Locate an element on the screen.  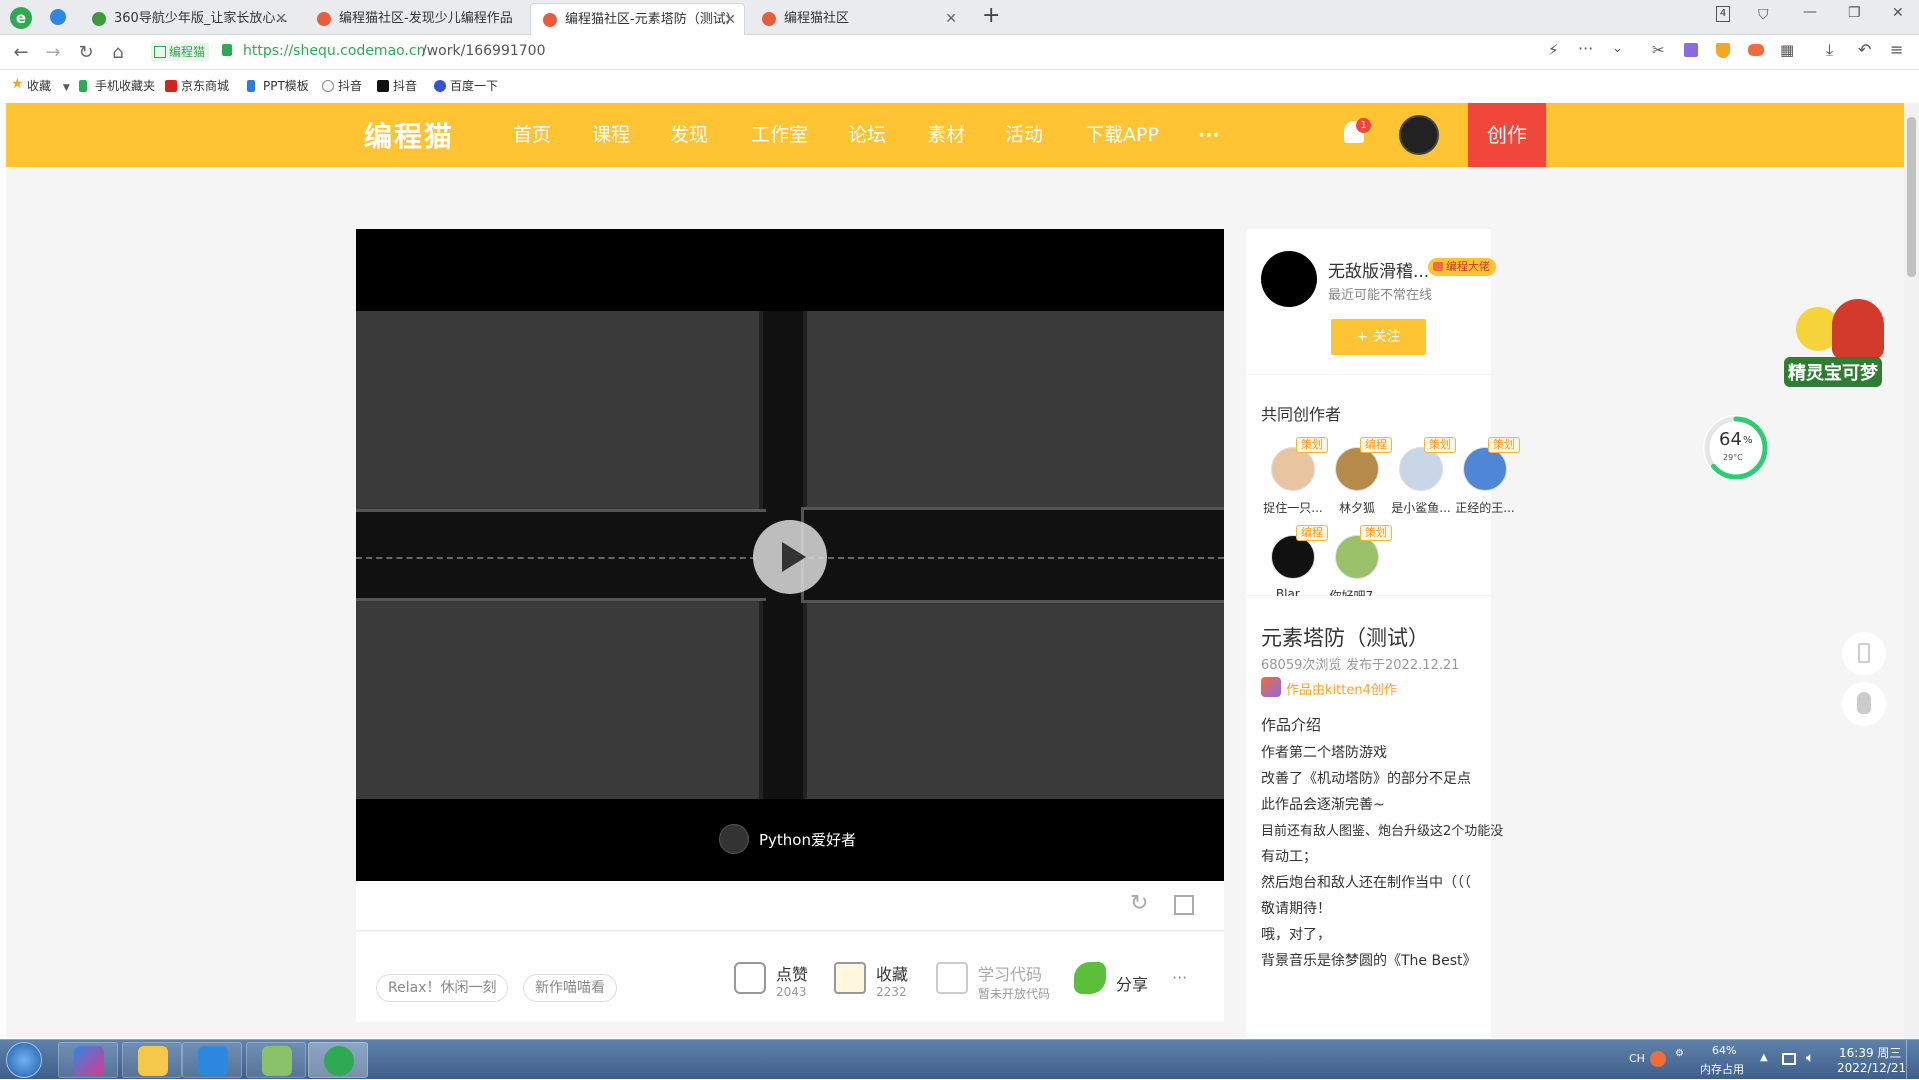
tab-360-nav: 360导航少年版_让家长放心... ✕ is located at coordinates (187, 19).